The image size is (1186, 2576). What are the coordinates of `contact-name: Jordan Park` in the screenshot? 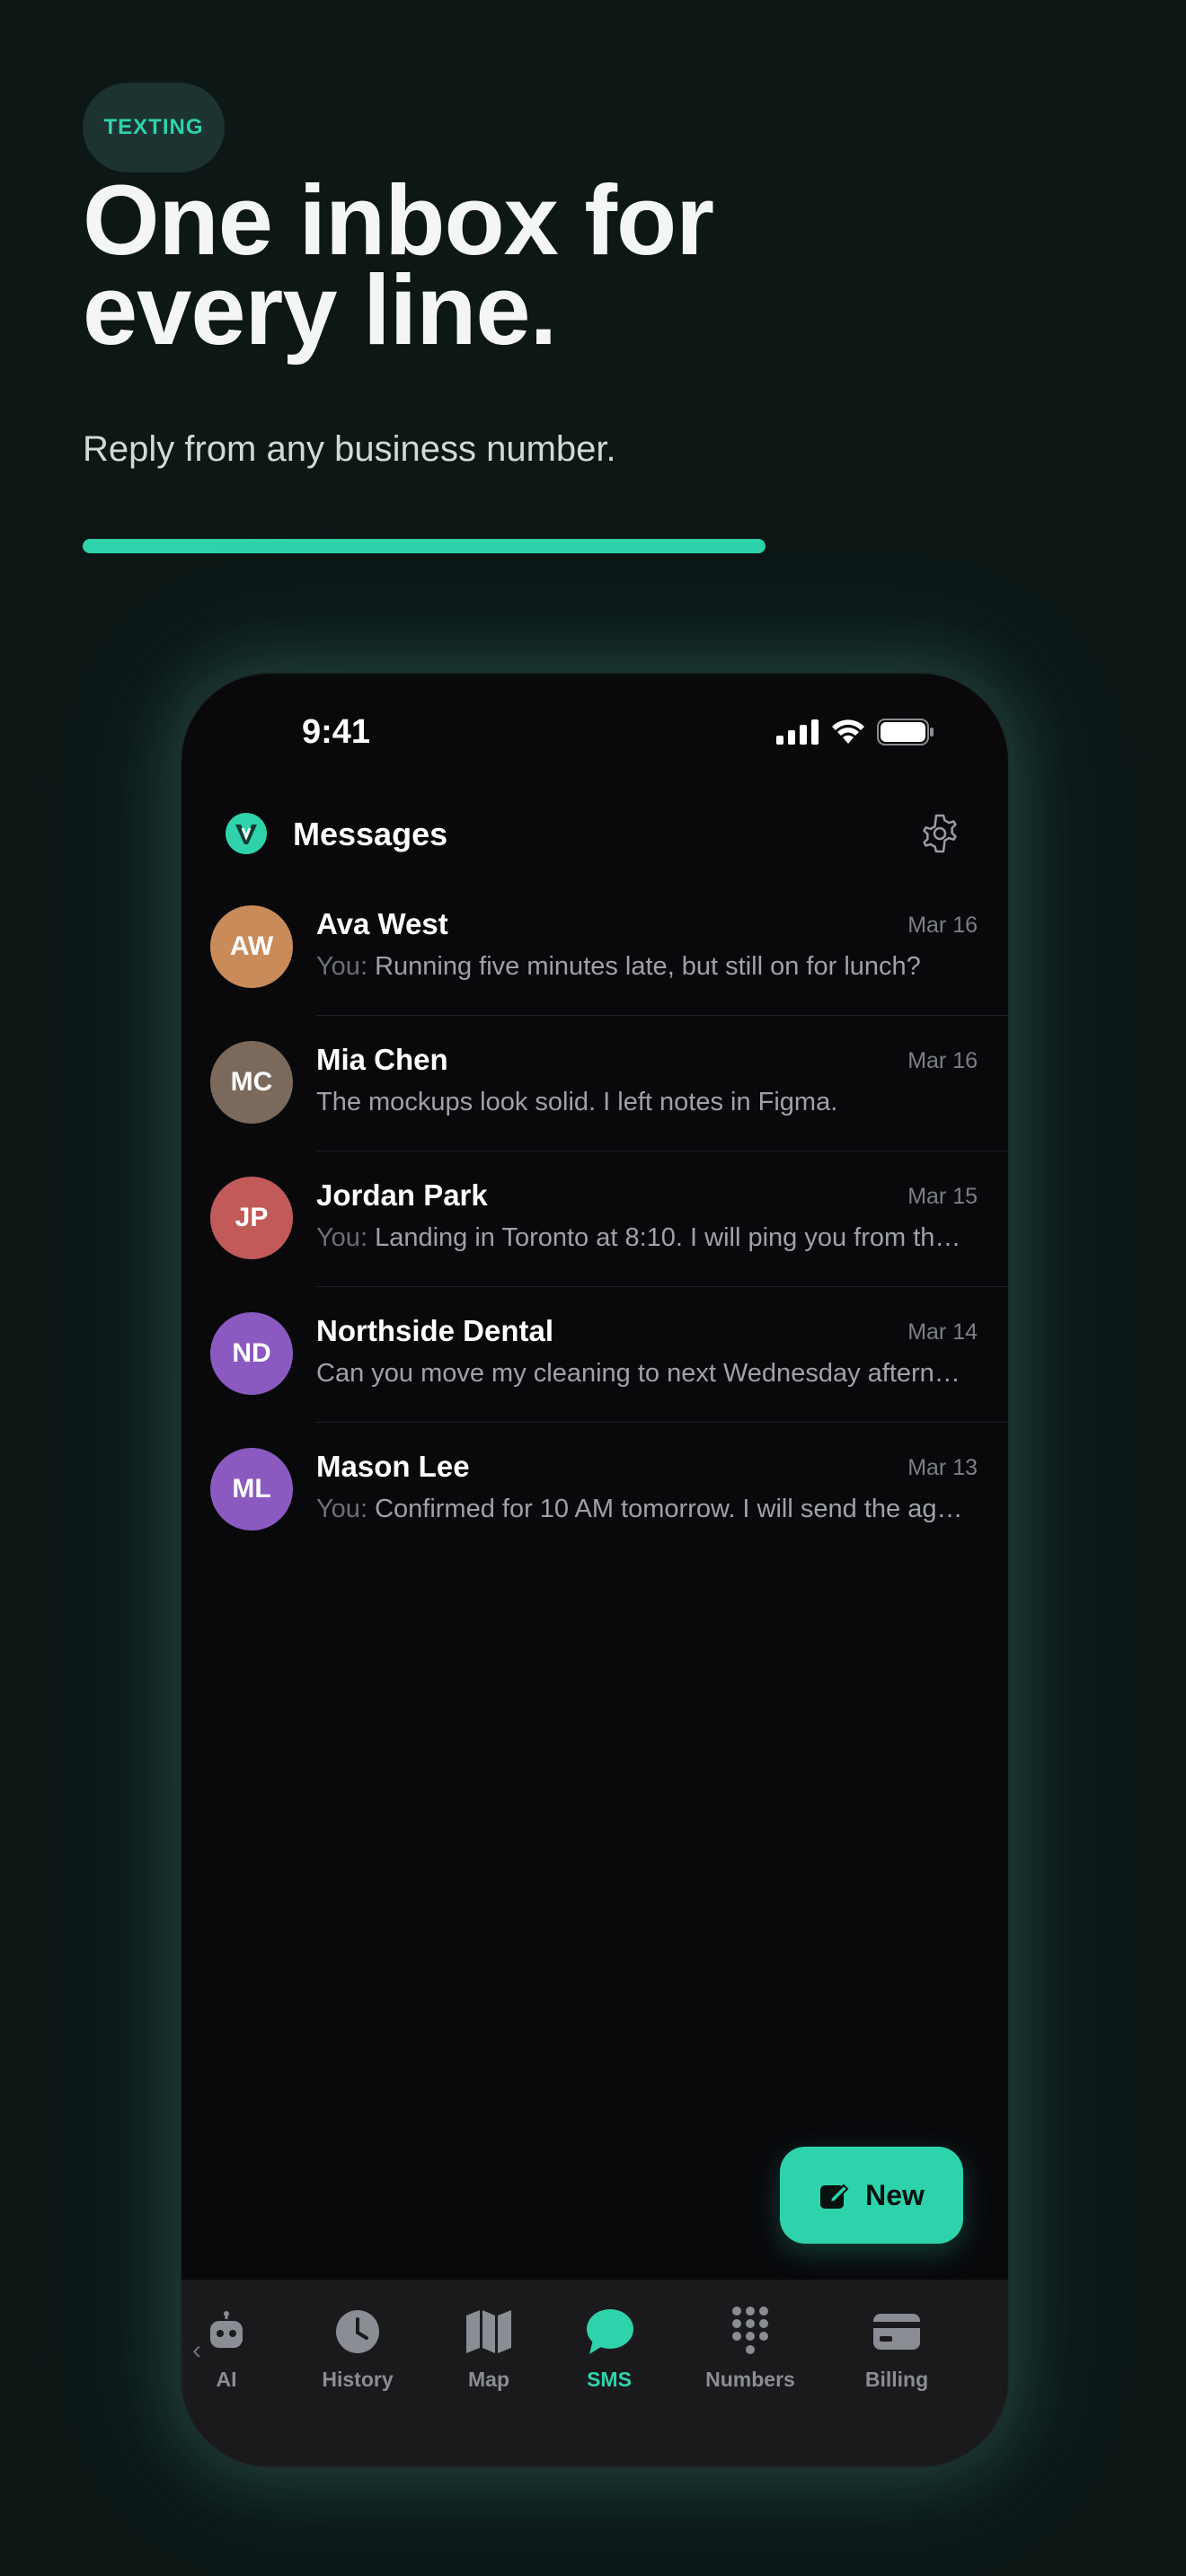 It's located at (402, 1195).